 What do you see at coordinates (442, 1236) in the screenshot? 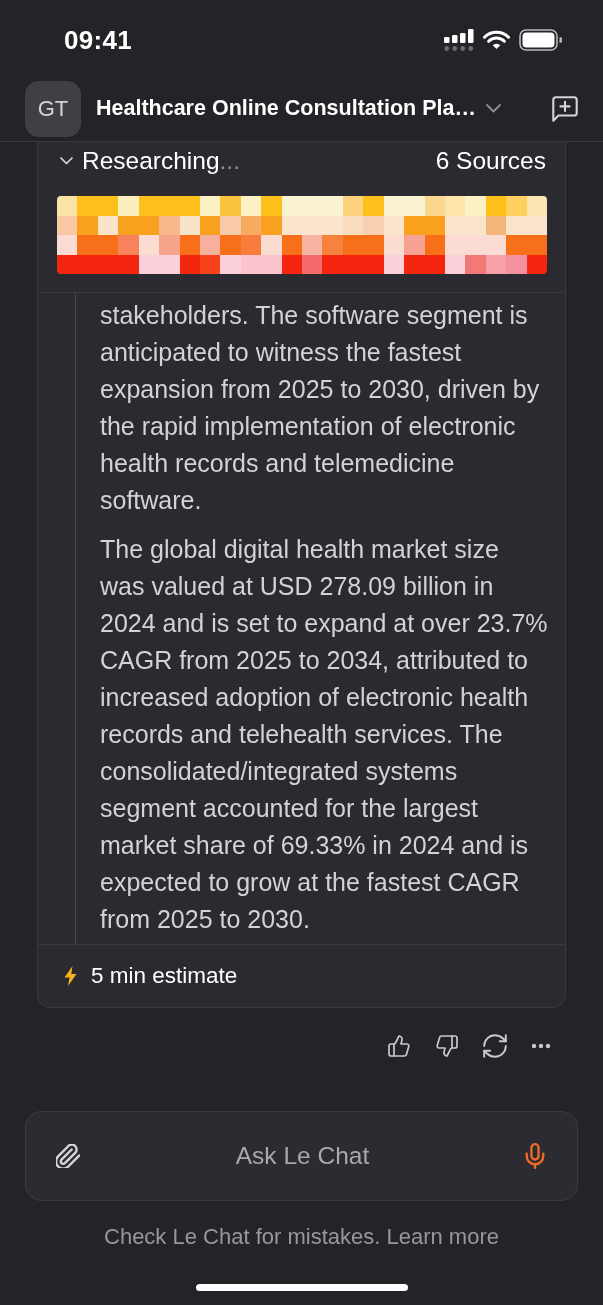
I see `learn-more-link: Learn more` at bounding box center [442, 1236].